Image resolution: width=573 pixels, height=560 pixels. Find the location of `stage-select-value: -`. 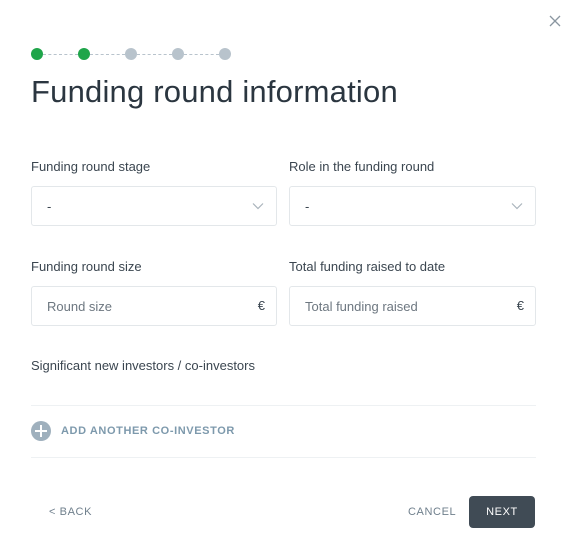

stage-select-value: - is located at coordinates (49, 206).